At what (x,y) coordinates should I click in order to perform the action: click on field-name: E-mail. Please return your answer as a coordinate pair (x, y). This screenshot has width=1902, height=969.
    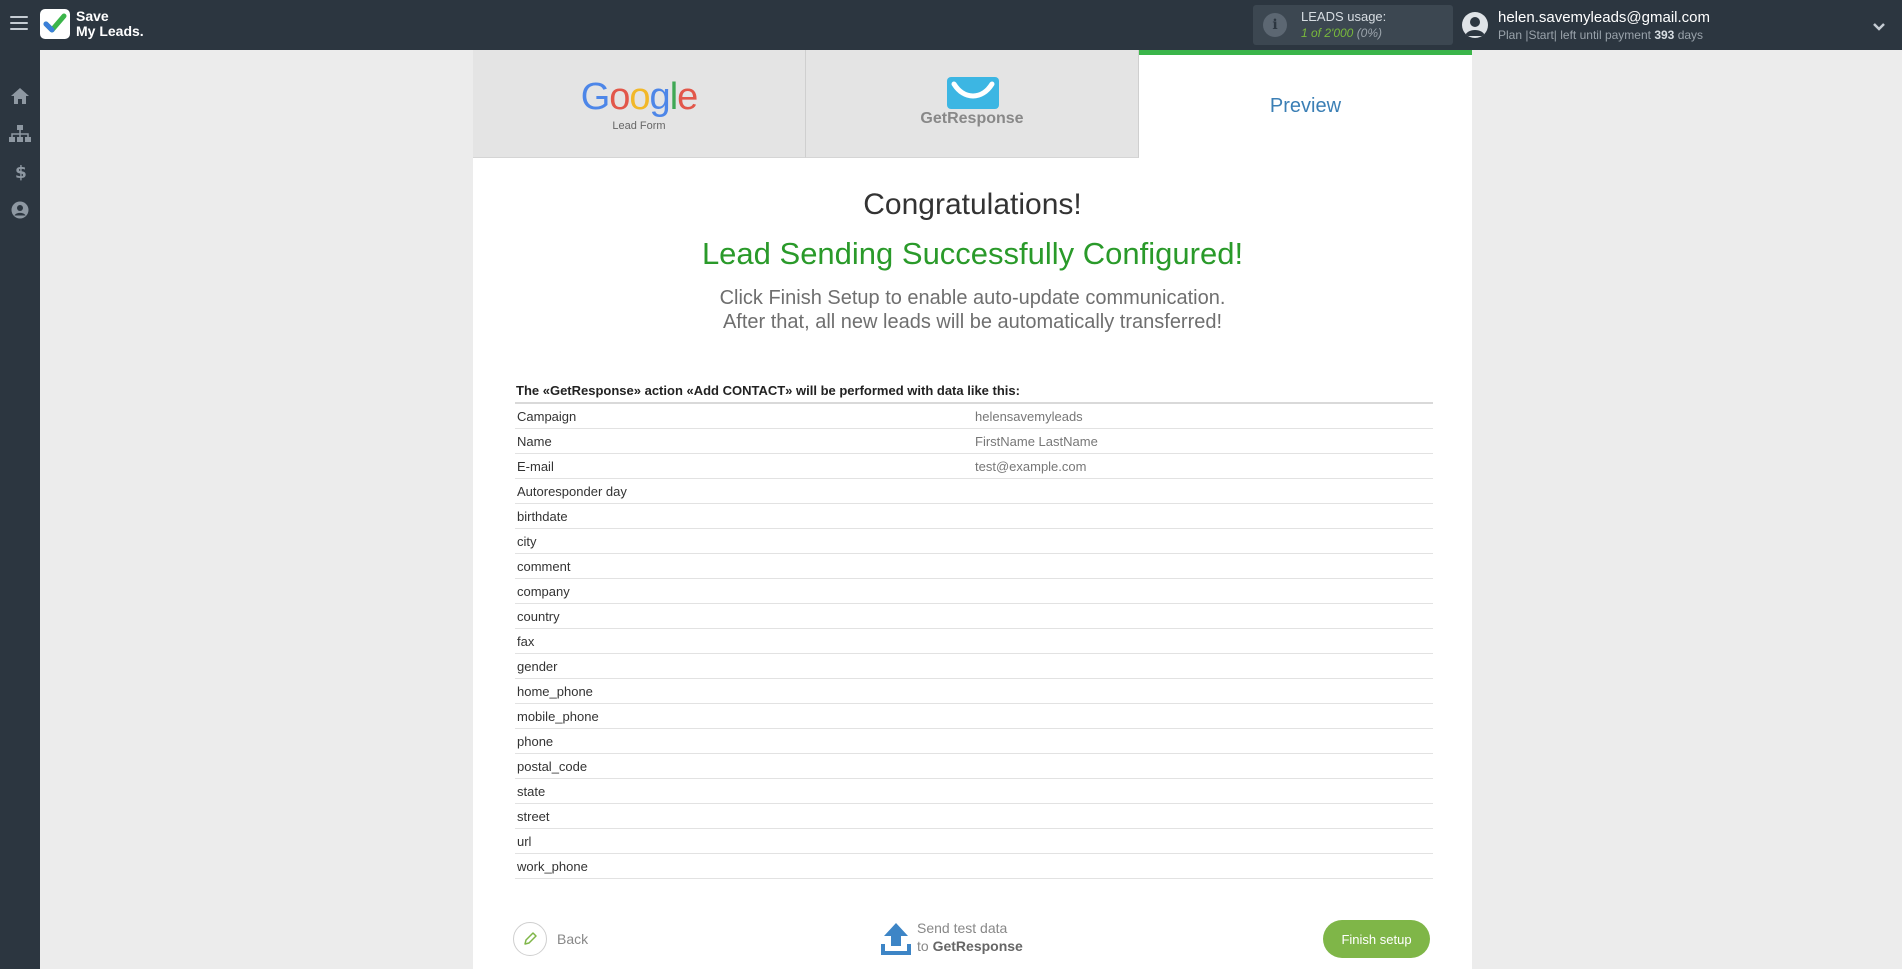
    Looking at the image, I should click on (535, 466).